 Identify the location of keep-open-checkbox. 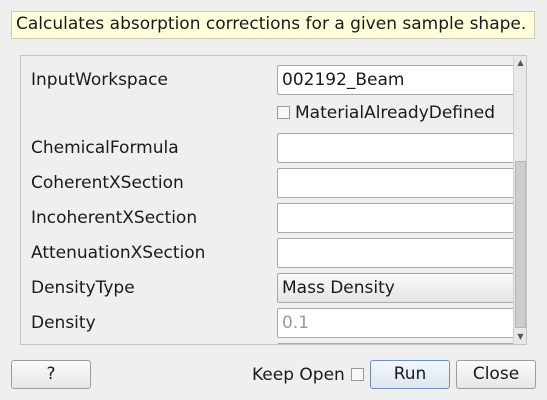
(357, 374).